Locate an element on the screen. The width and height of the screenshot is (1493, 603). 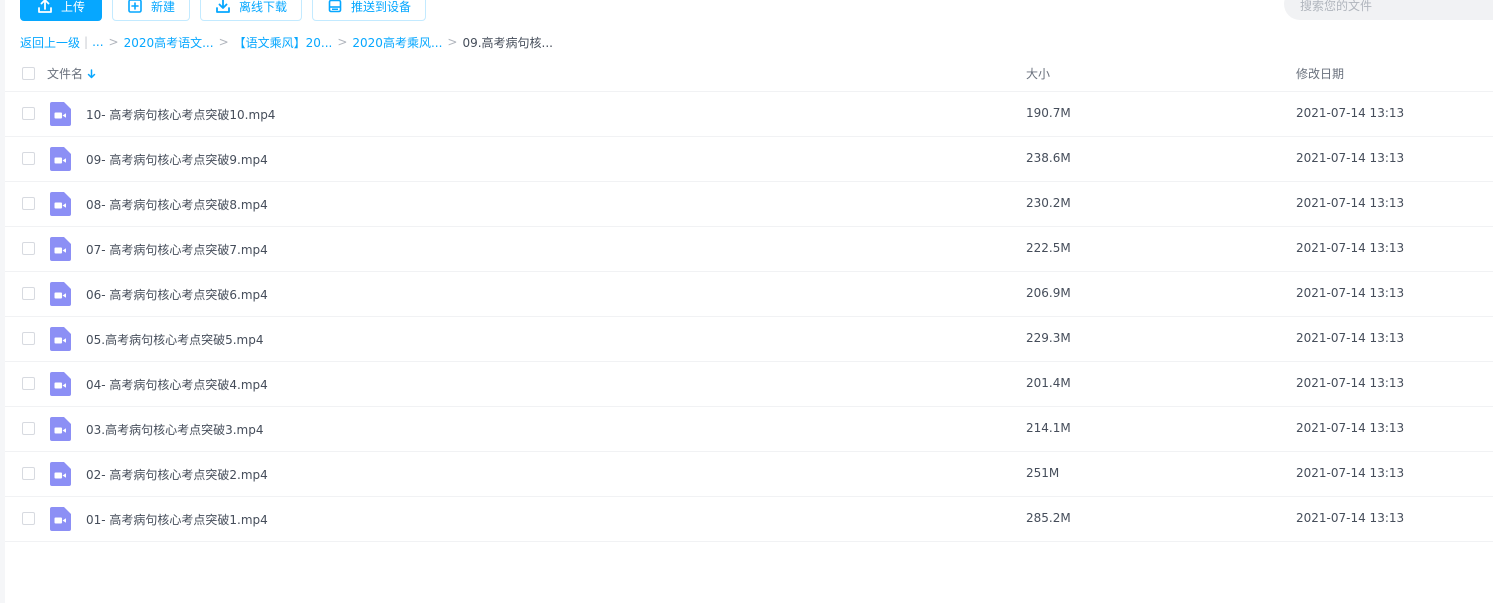
new-button: 新建 is located at coordinates (151, 10).